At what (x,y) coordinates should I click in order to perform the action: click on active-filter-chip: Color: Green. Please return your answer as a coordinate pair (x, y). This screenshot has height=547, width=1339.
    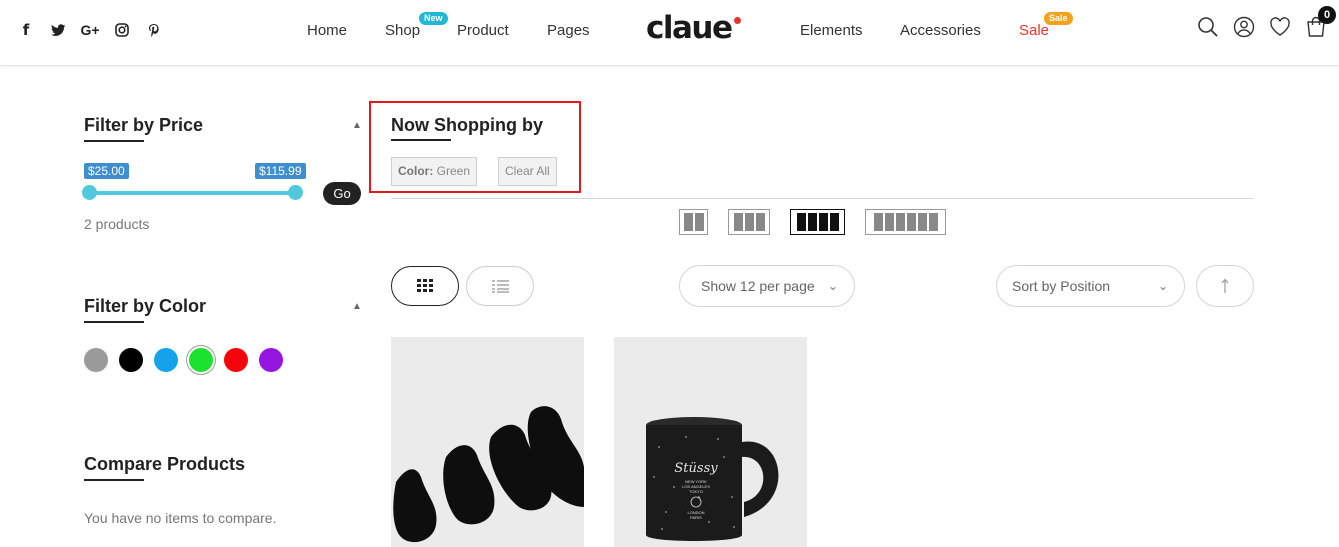
    Looking at the image, I should click on (434, 171).